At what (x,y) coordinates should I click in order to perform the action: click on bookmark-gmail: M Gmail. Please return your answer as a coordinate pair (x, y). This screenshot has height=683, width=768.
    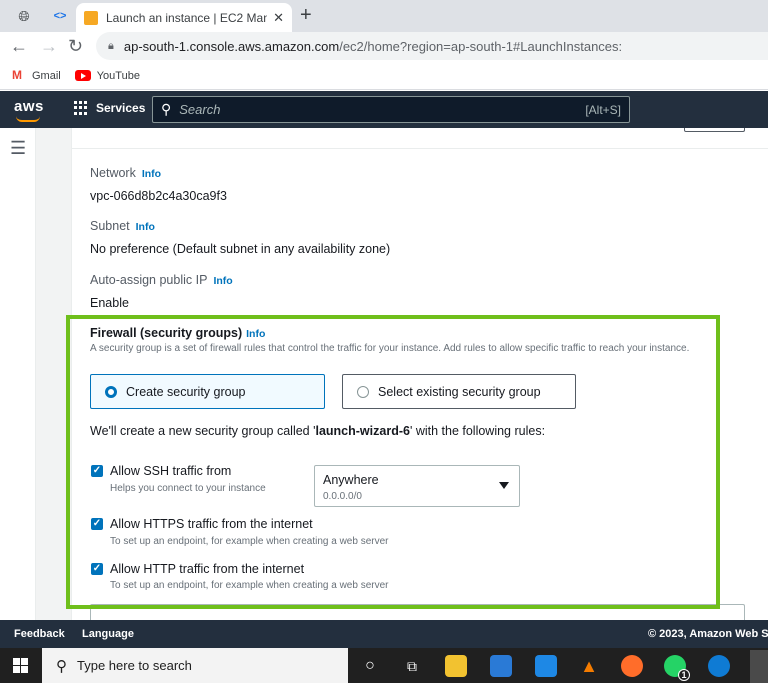
    Looking at the image, I should click on (36, 75).